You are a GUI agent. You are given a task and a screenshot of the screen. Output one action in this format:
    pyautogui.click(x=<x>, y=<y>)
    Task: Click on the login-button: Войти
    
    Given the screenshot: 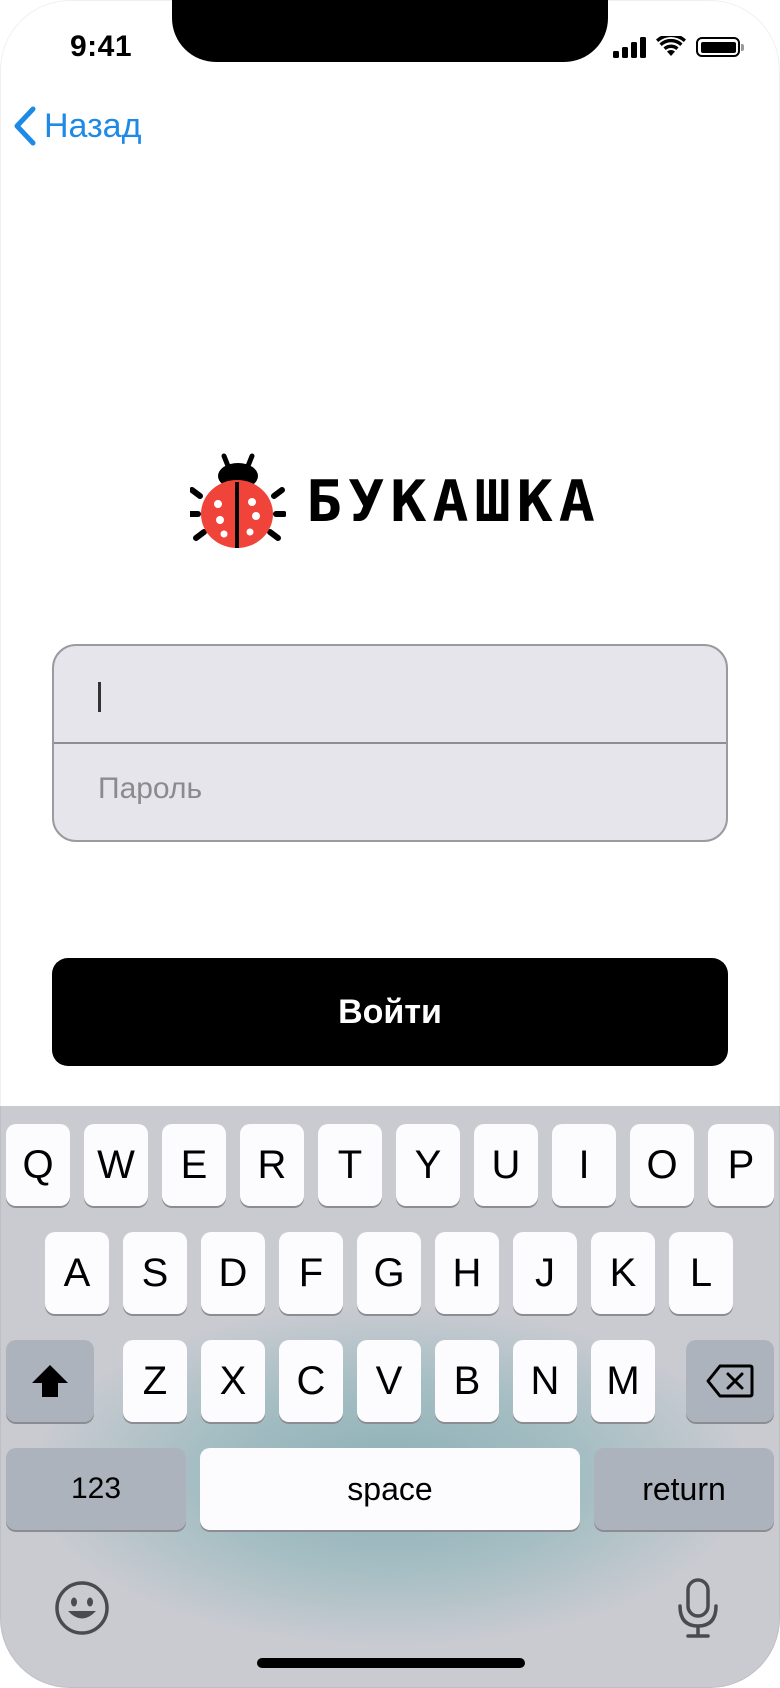 What is the action you would take?
    pyautogui.click(x=390, y=1012)
    